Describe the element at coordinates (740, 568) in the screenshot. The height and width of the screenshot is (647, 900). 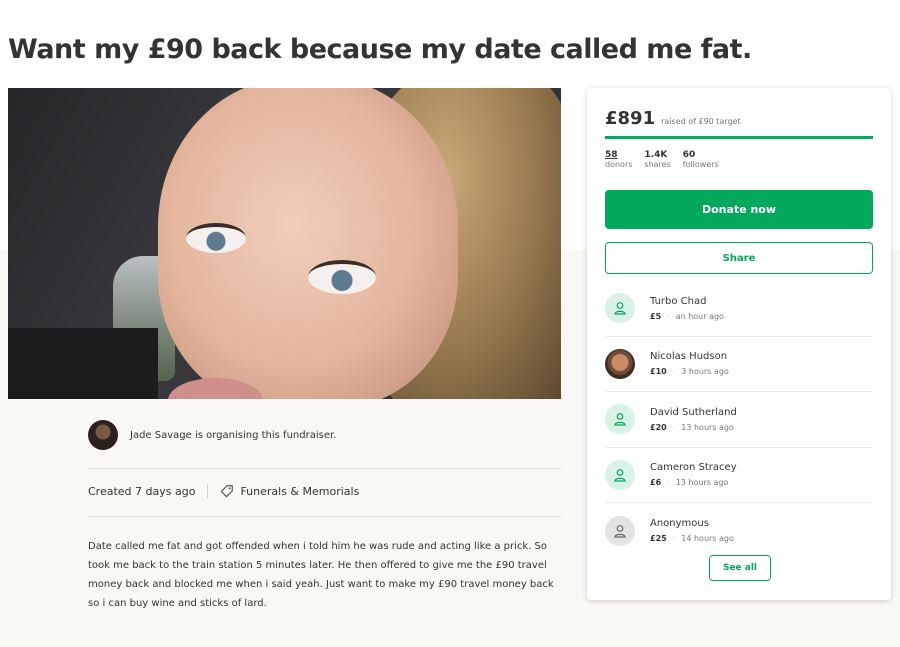
I see `see-all-button: See all` at that location.